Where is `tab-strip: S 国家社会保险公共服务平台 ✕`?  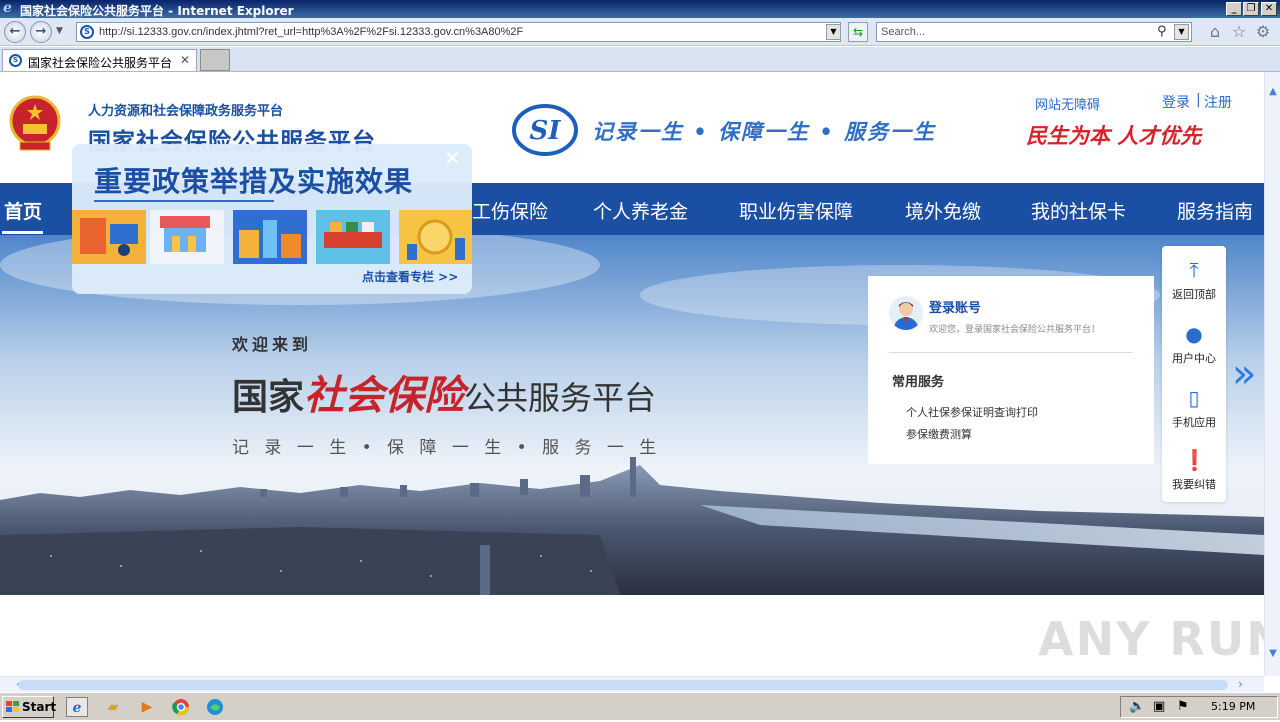 tab-strip: S 国家社会保险公共服务平台 ✕ is located at coordinates (640, 59).